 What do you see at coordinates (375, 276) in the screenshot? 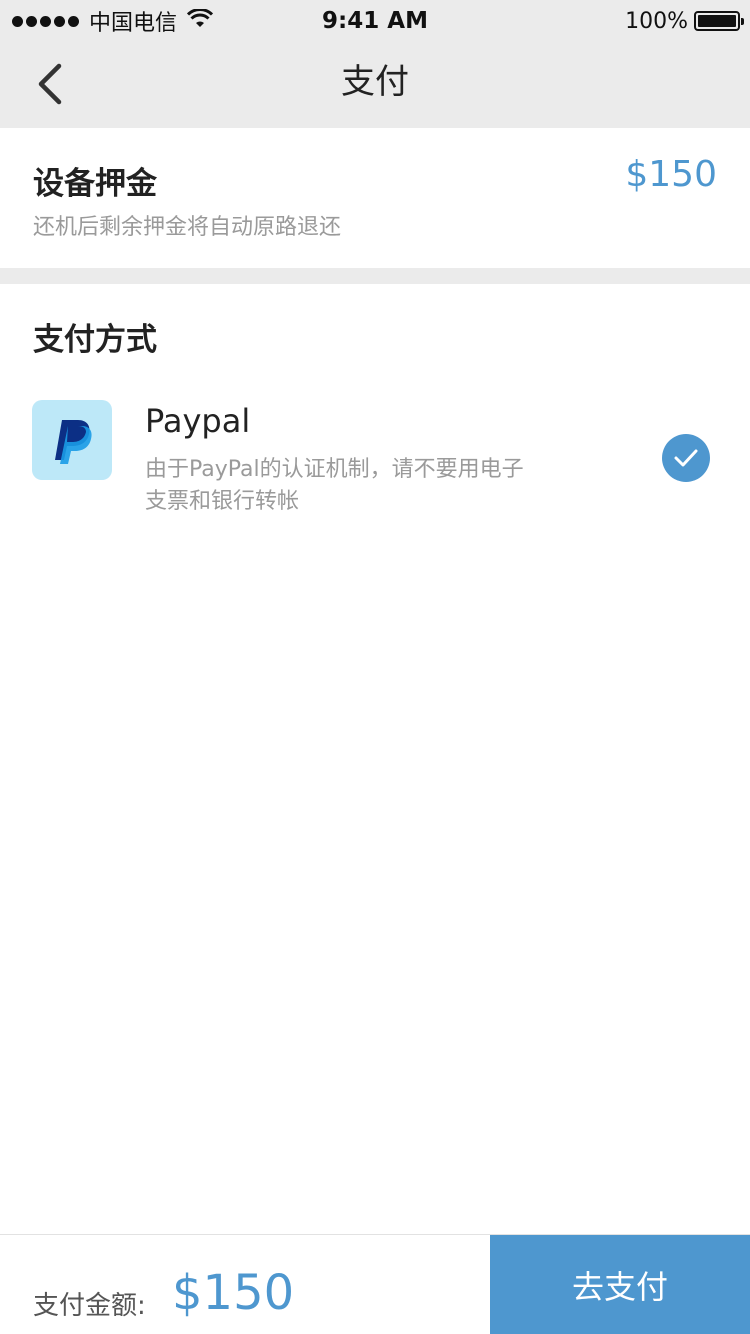
I see `section-divider` at bounding box center [375, 276].